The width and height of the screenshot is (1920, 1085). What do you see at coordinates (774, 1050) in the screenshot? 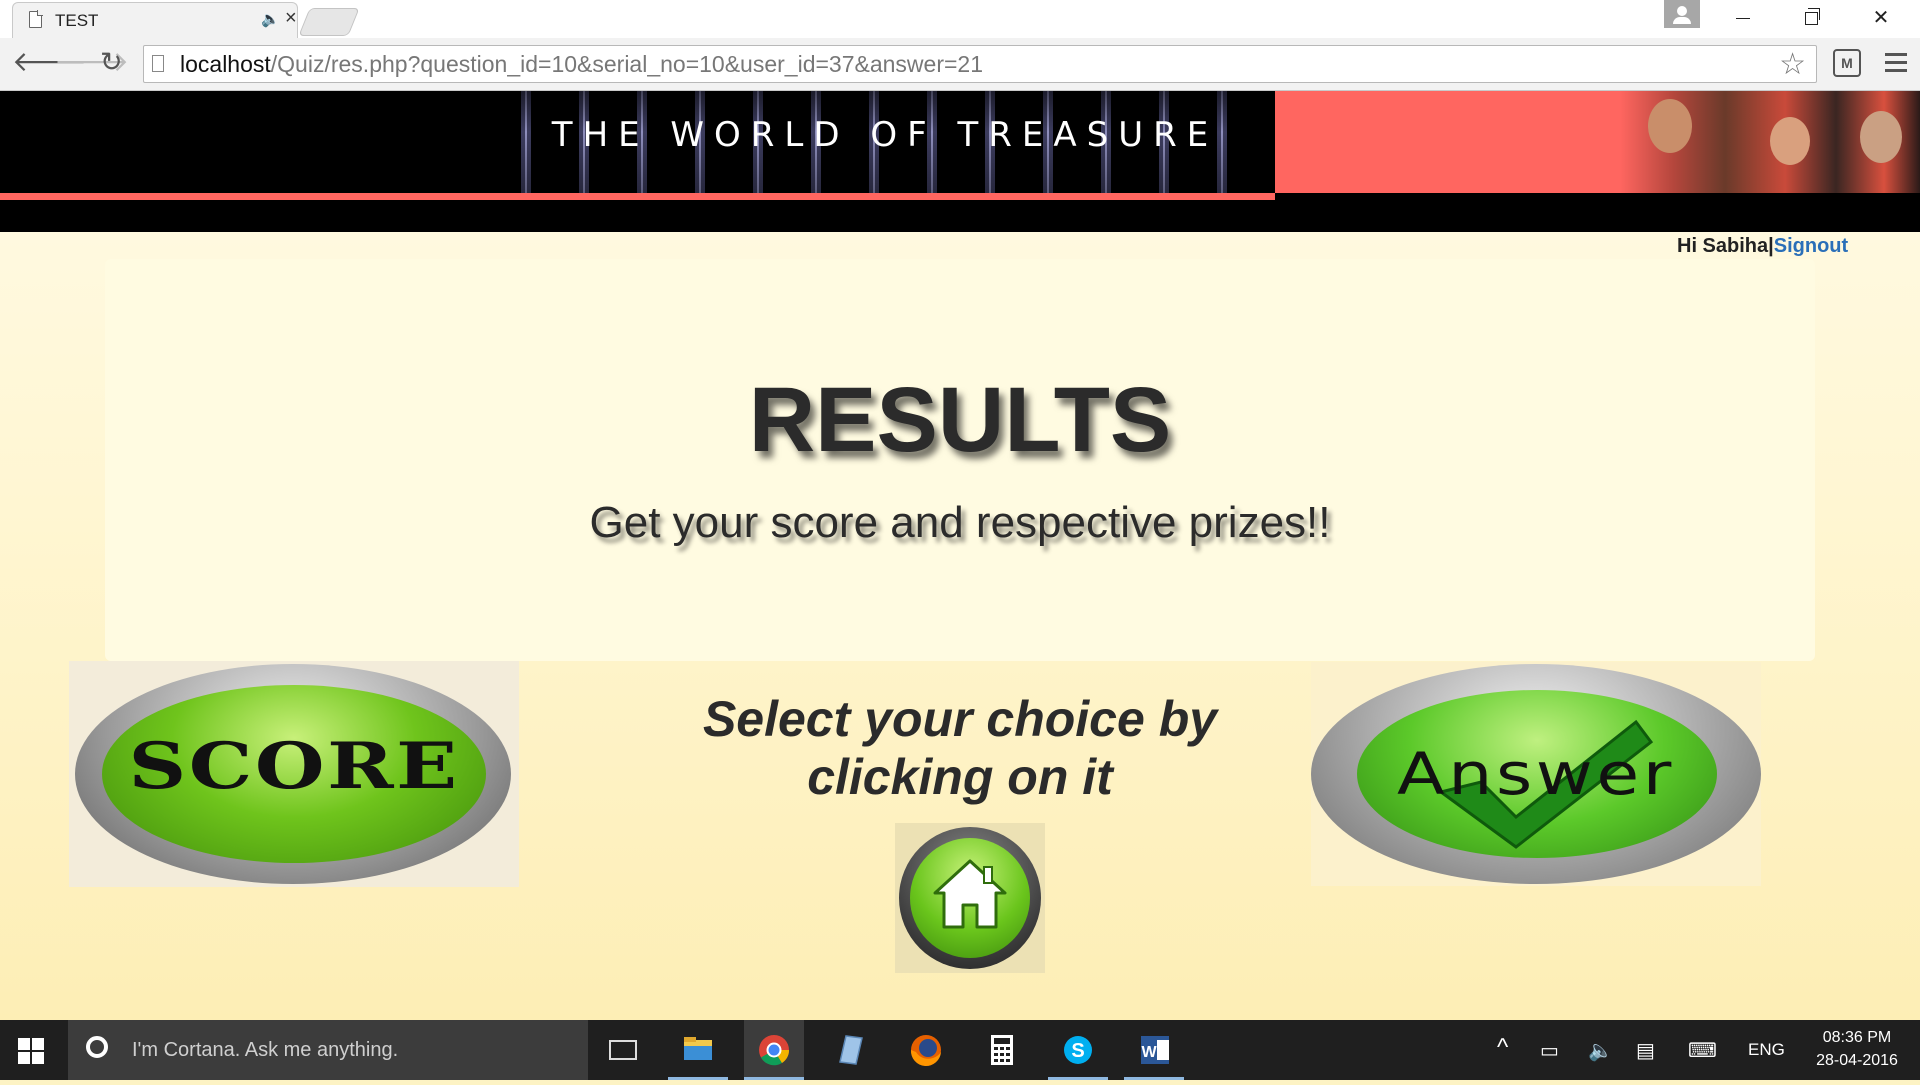
I see `chrome-icon` at bounding box center [774, 1050].